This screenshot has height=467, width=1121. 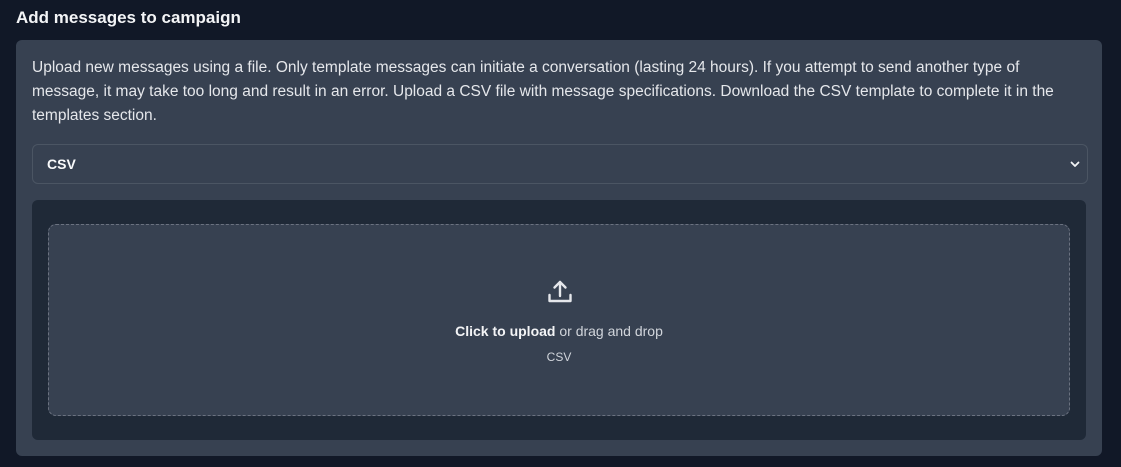 I want to click on click-to-upload-link: Click to upload, so click(x=505, y=331).